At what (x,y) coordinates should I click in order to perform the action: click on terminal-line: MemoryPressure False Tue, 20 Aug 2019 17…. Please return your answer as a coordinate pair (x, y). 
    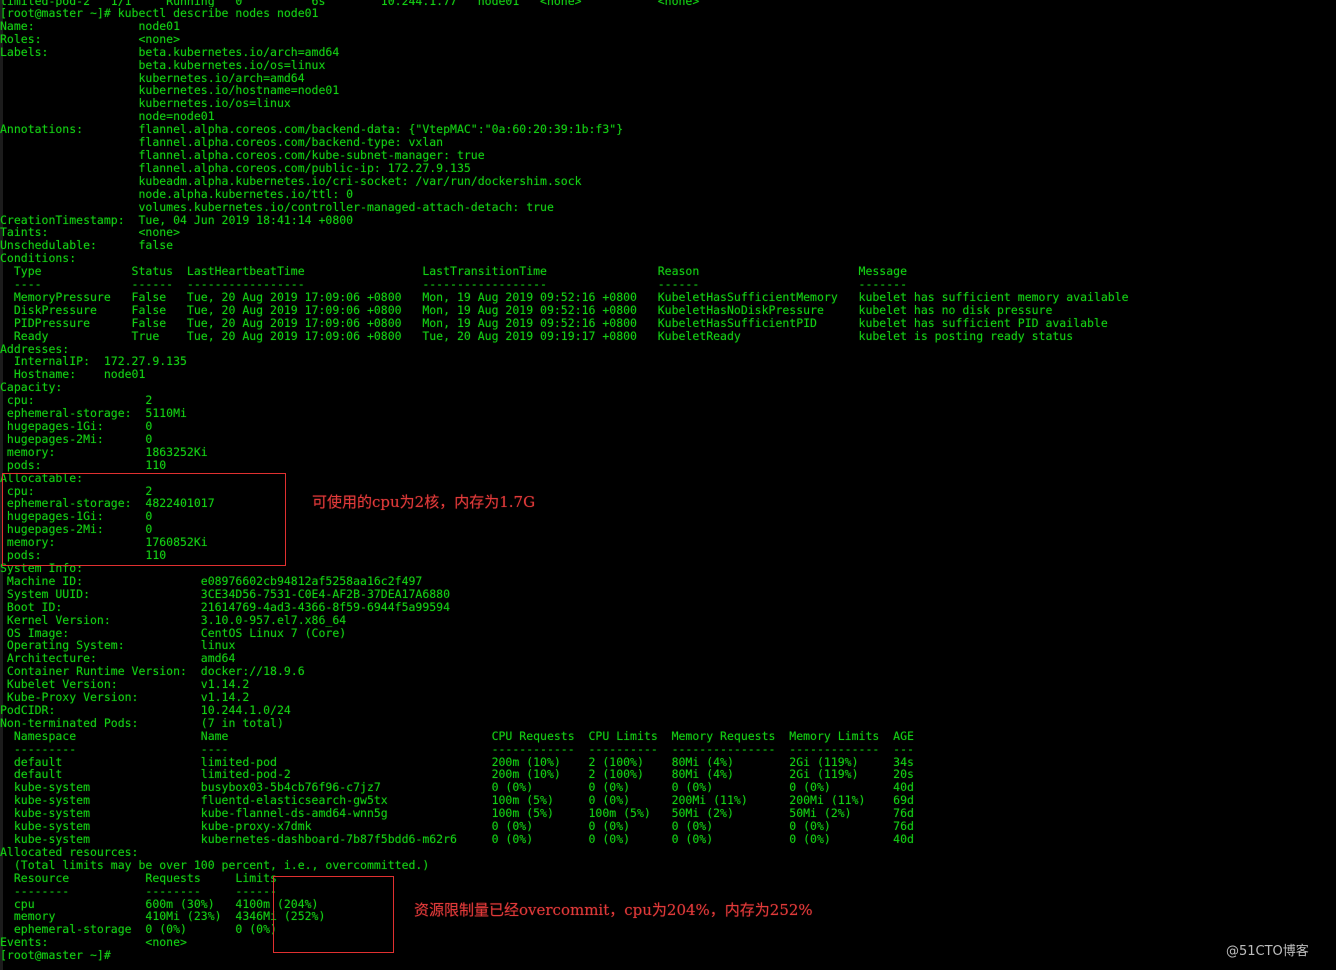
    Looking at the image, I should click on (564, 296).